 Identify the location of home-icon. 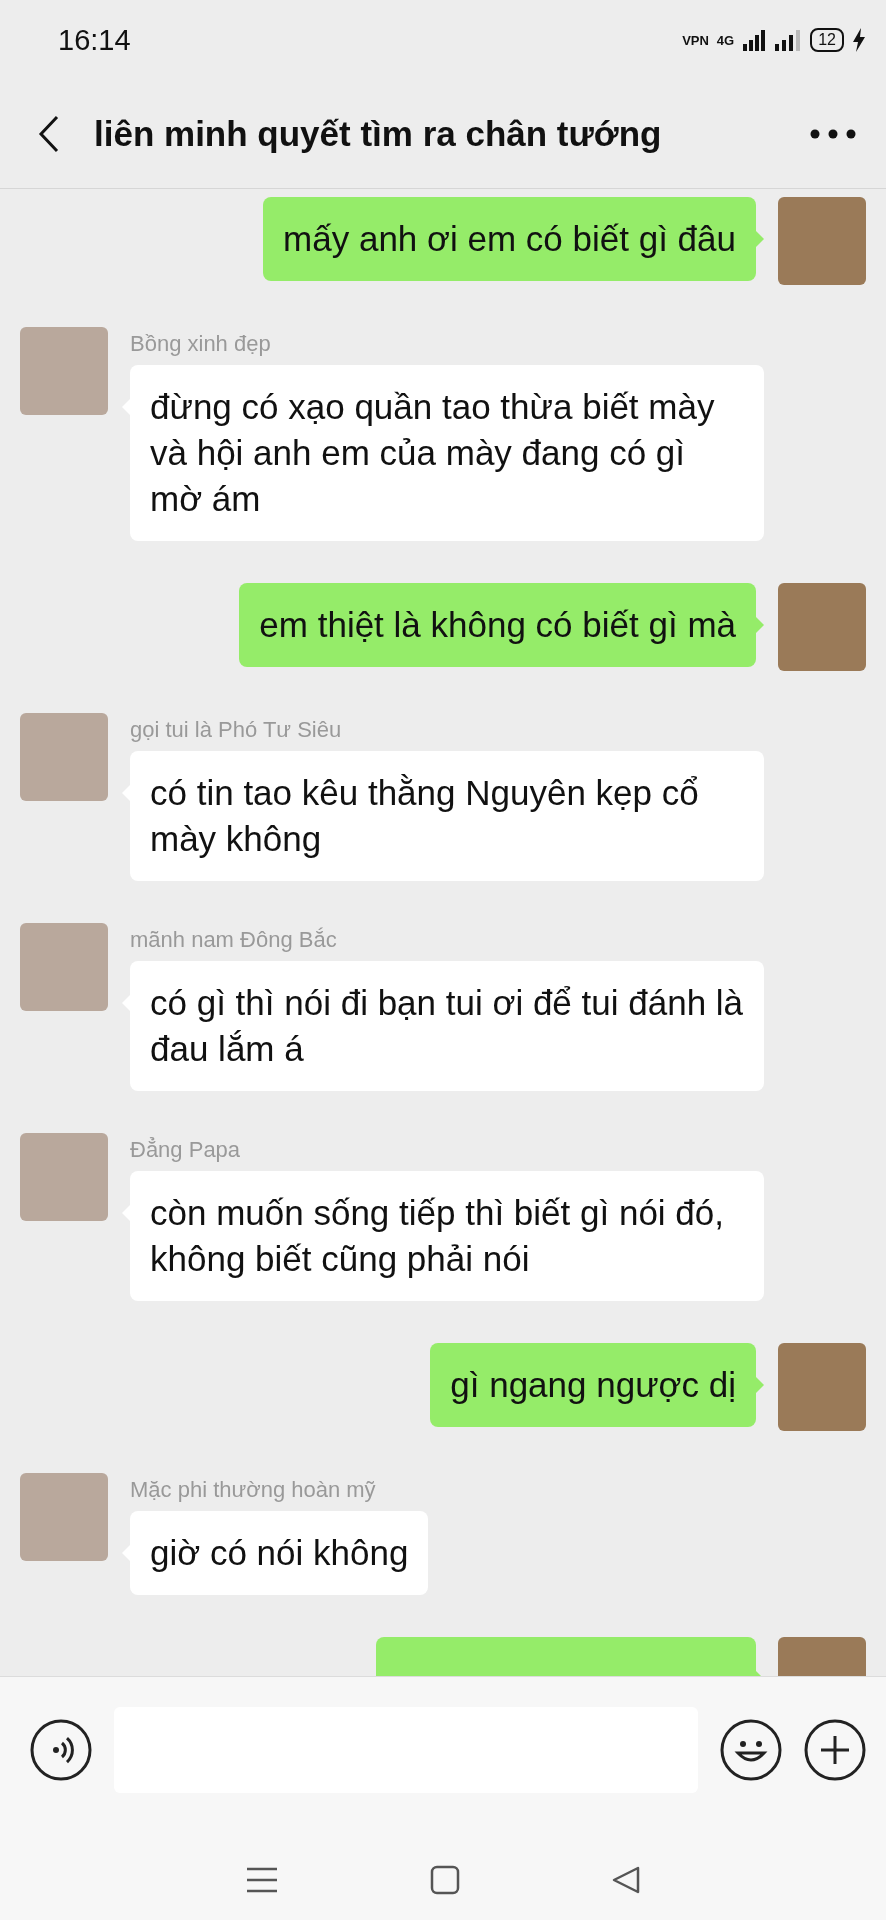
(445, 1879).